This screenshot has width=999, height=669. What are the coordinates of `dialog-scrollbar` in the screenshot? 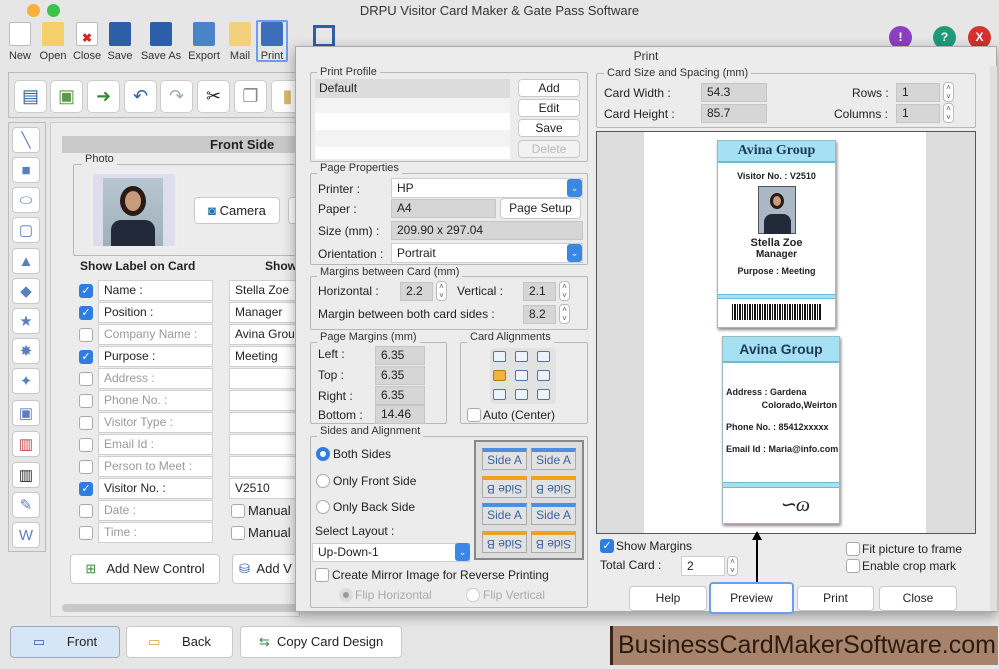 It's located at (993, 338).